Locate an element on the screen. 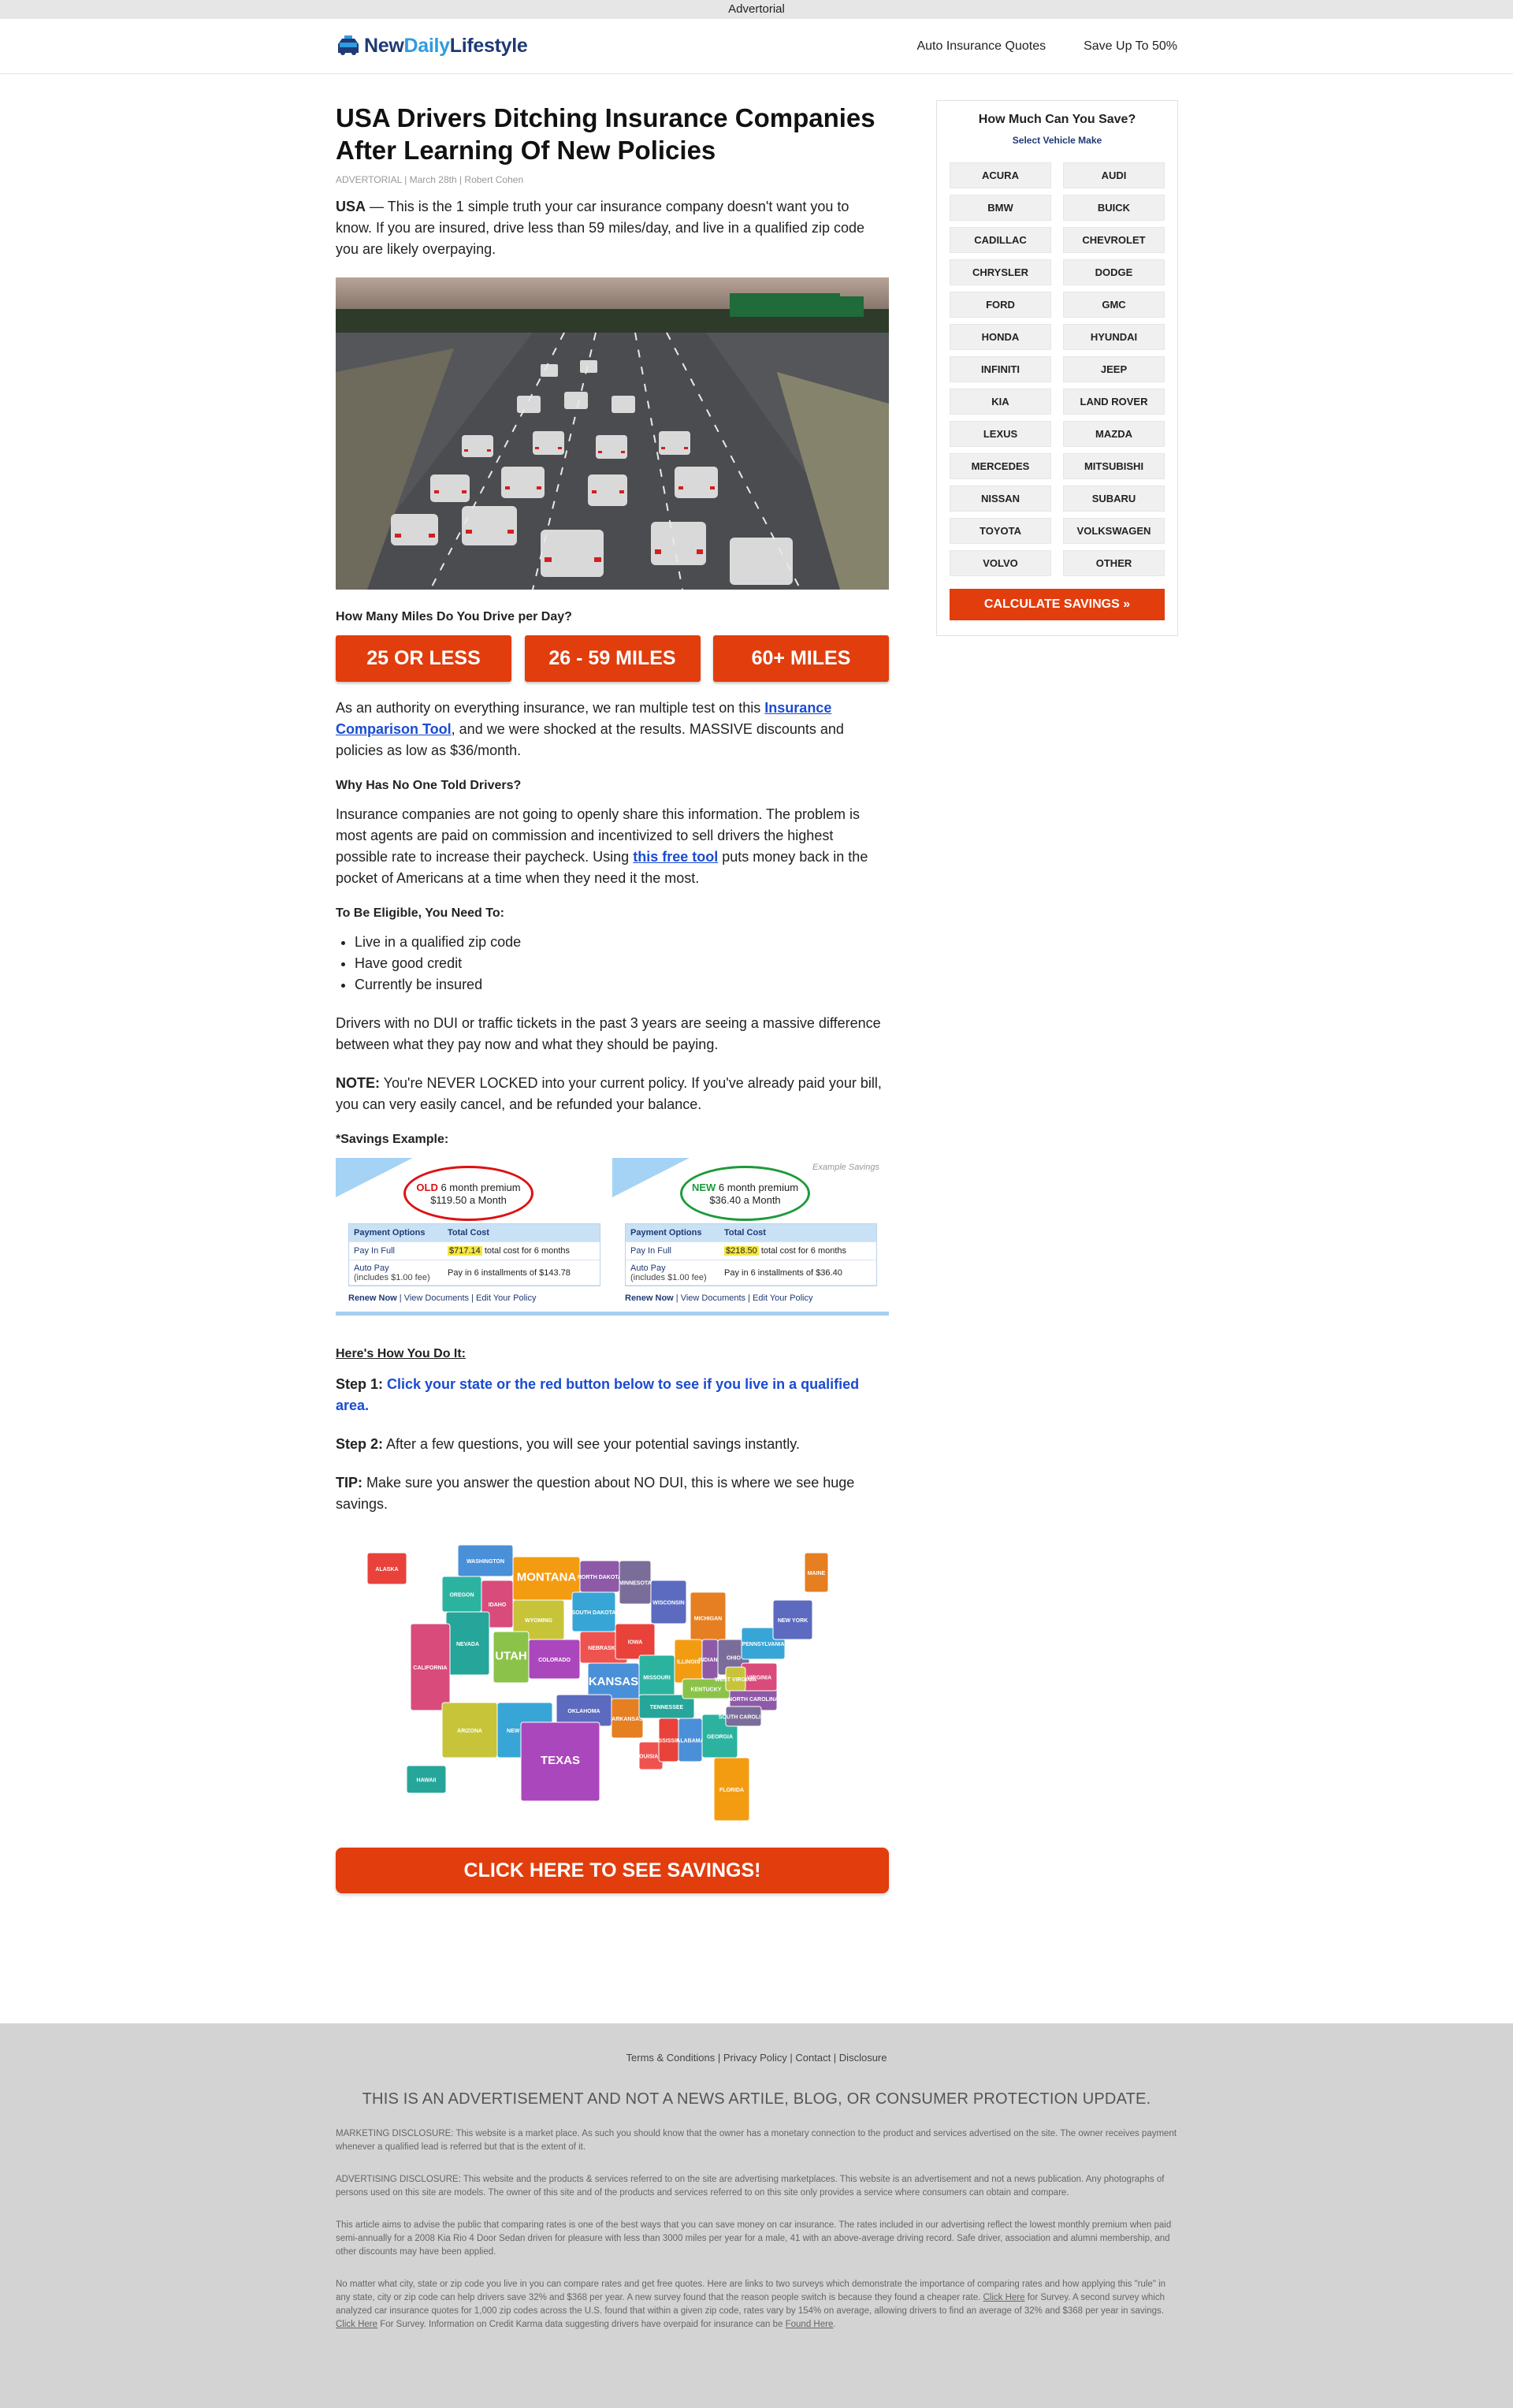  see-savings-cta-button: CLICK HERE TO SEE SAVINGS! is located at coordinates (612, 1870).